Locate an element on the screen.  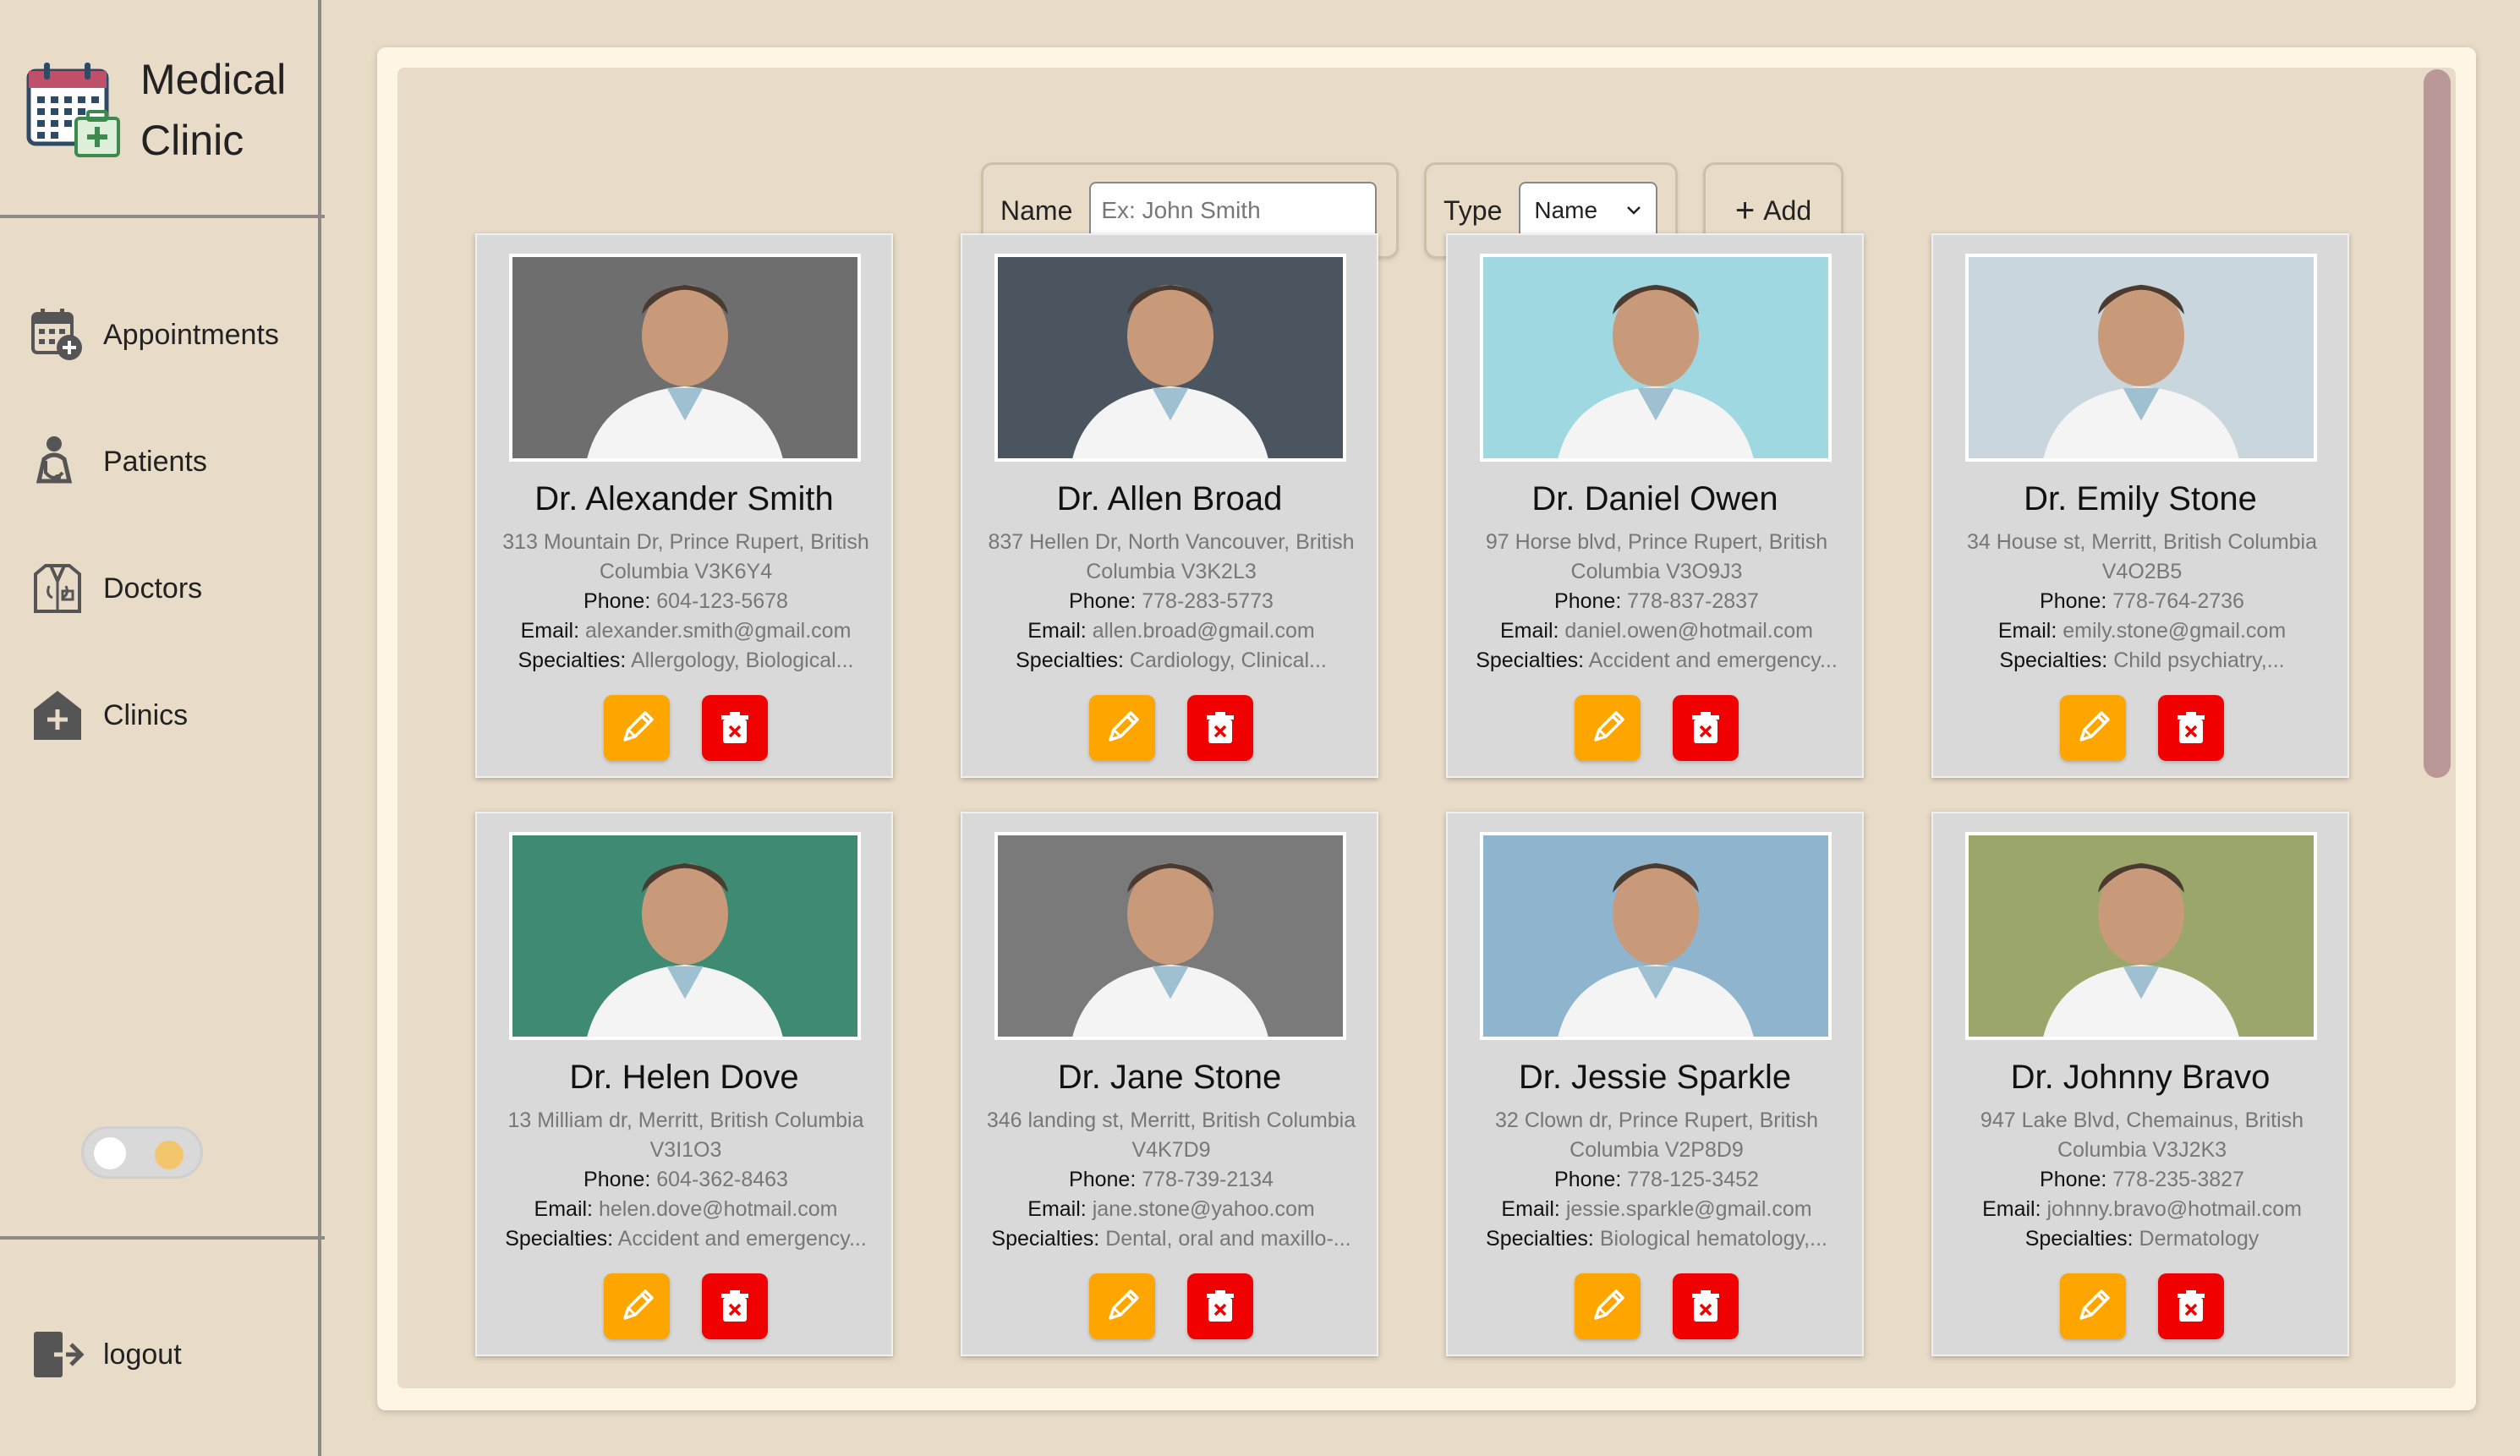
doctor-address-line2: V4K7D9 is located at coordinates (1171, 1150).